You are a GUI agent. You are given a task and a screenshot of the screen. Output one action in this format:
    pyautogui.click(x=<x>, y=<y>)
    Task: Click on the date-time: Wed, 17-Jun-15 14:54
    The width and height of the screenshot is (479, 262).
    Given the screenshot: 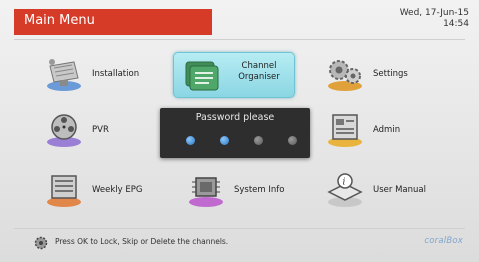 What is the action you would take?
    pyautogui.click(x=424, y=19)
    